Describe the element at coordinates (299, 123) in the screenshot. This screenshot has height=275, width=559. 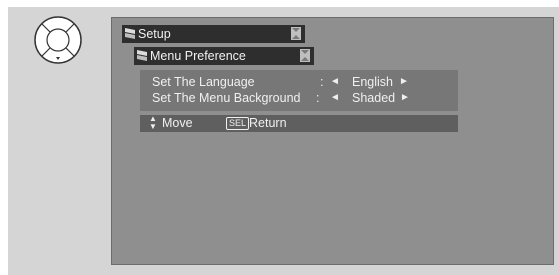
I see `navigation-hint-bar: ▲ ▼ Move SEL Return` at that location.